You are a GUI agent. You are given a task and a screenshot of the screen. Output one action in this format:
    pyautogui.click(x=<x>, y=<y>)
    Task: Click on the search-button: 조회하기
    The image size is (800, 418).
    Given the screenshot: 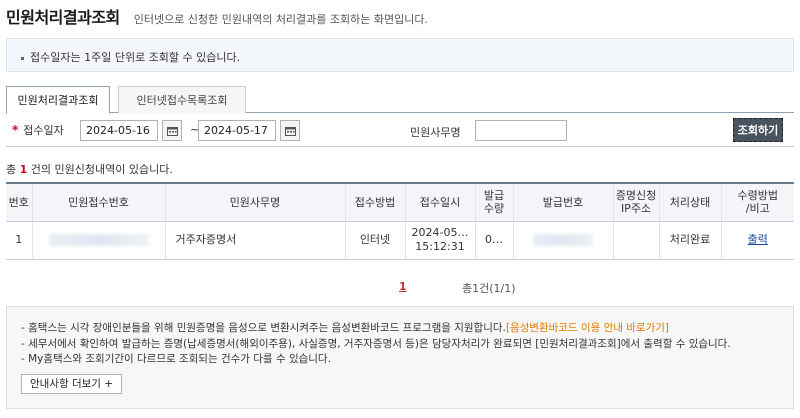 What is the action you would take?
    pyautogui.click(x=758, y=130)
    